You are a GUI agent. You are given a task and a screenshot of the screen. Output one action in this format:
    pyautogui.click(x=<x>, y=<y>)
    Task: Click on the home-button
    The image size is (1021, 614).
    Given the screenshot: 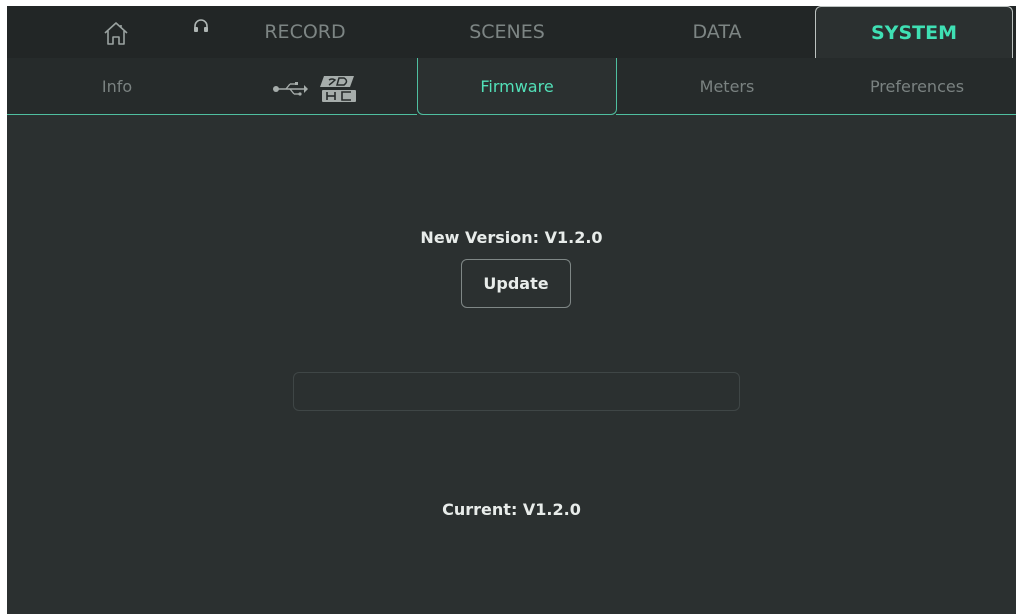 What is the action you would take?
    pyautogui.click(x=116, y=33)
    